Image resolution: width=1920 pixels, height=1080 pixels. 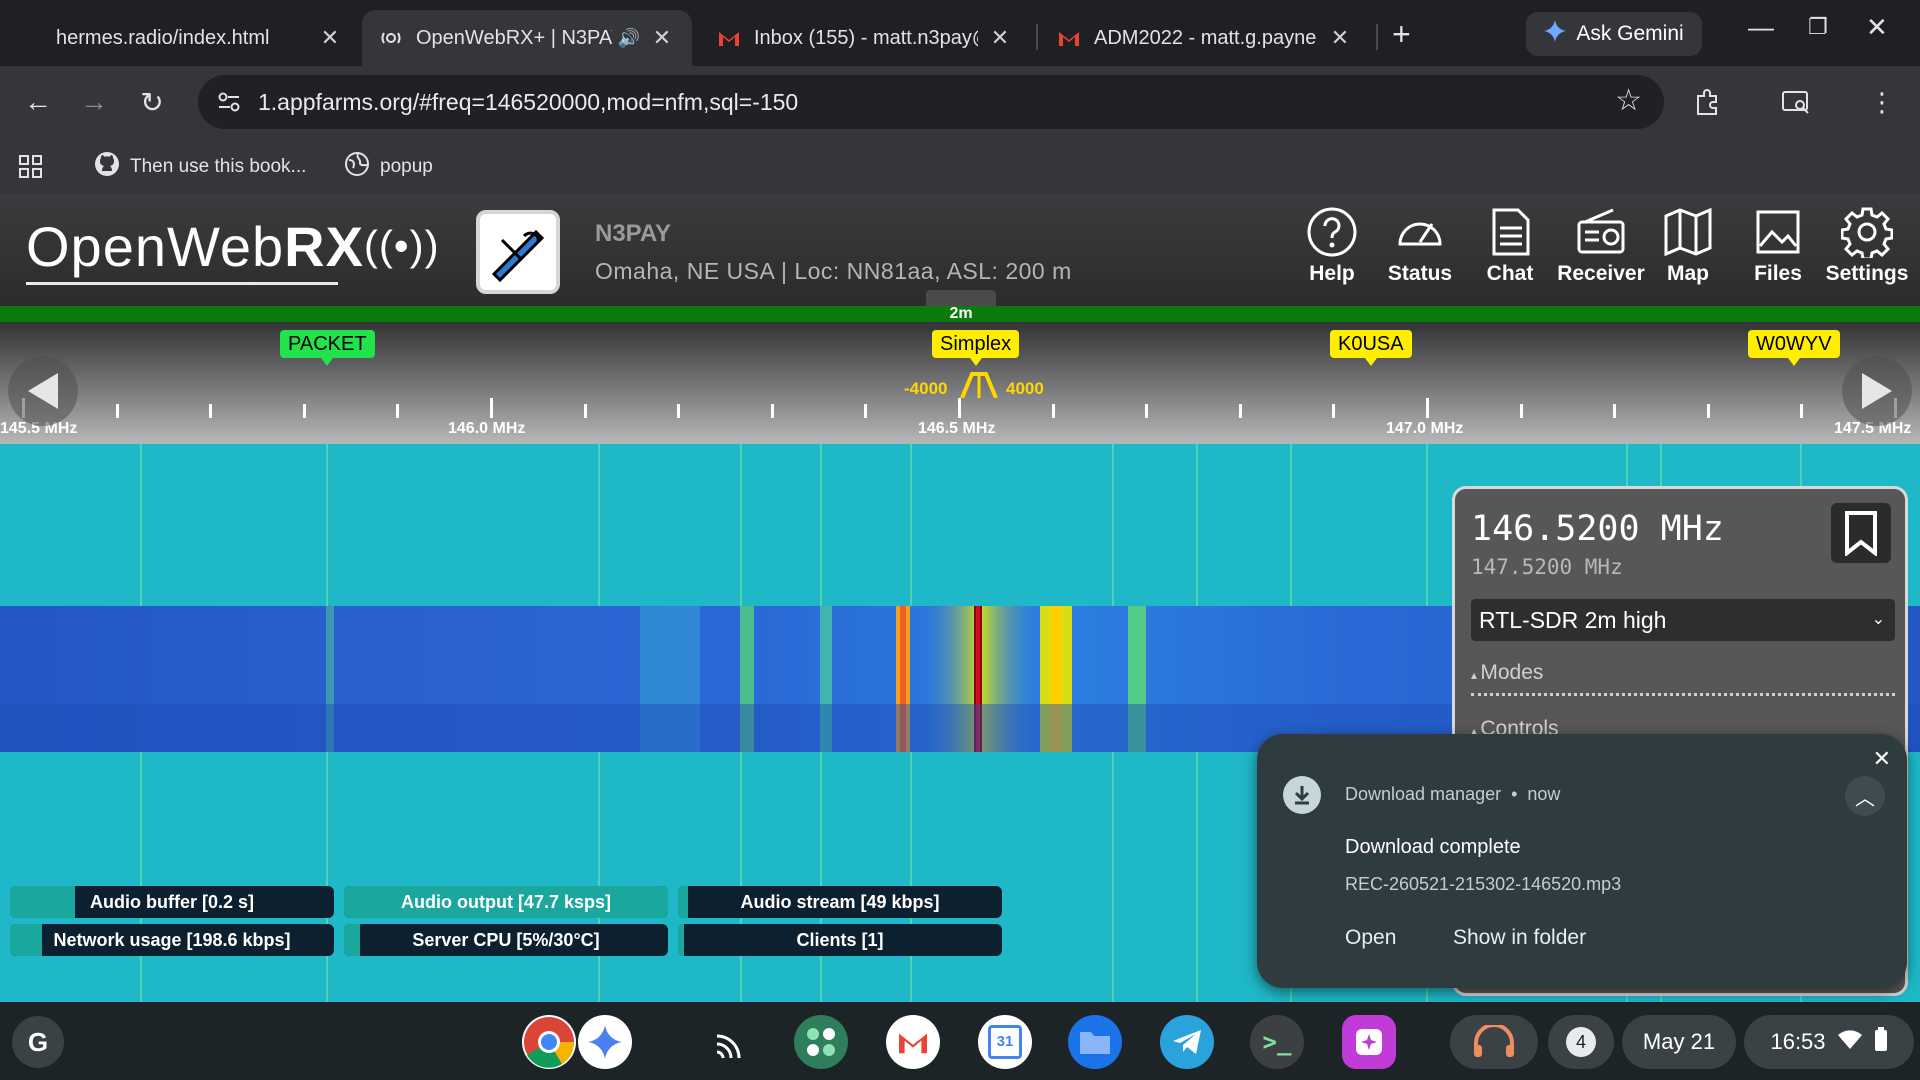 I want to click on openwebrx-logo: OpenWebRX((•)), so click(x=233, y=246).